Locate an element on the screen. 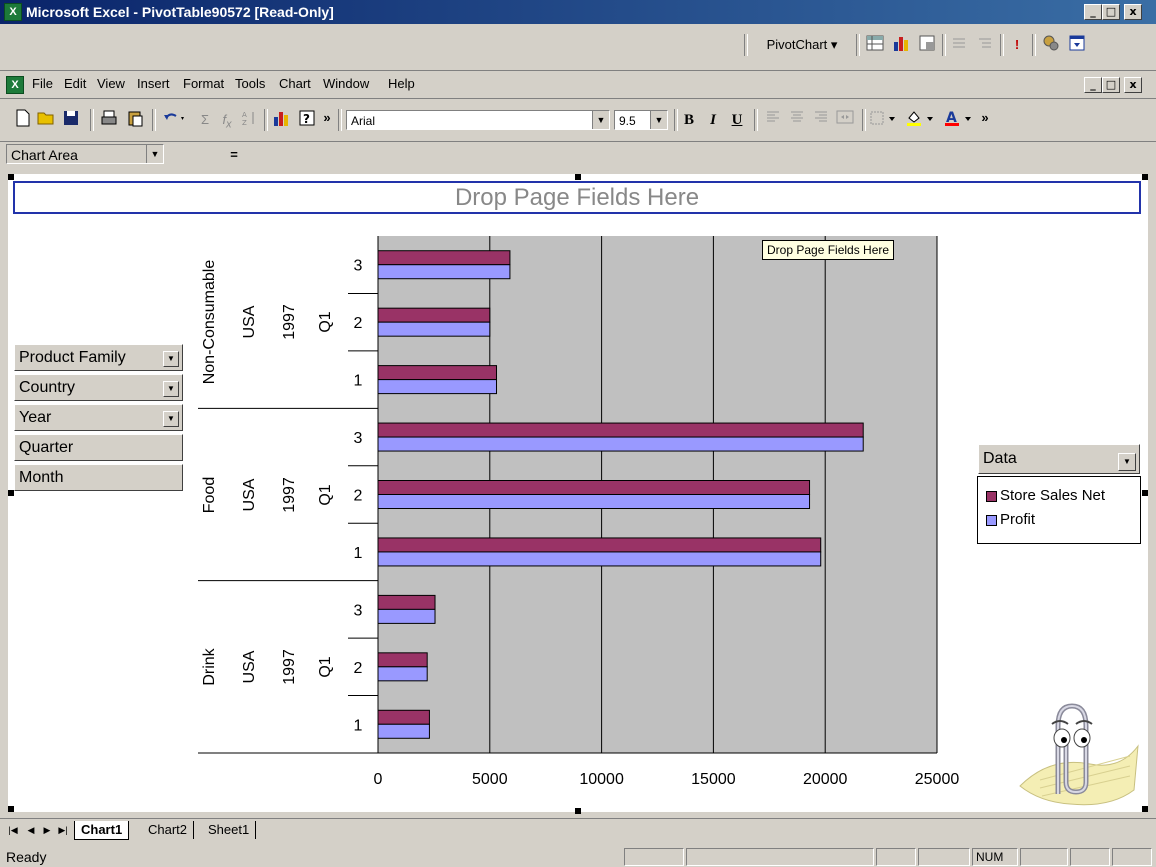 The width and height of the screenshot is (1156, 867). field-settings-icon is located at coordinates (1051, 45).